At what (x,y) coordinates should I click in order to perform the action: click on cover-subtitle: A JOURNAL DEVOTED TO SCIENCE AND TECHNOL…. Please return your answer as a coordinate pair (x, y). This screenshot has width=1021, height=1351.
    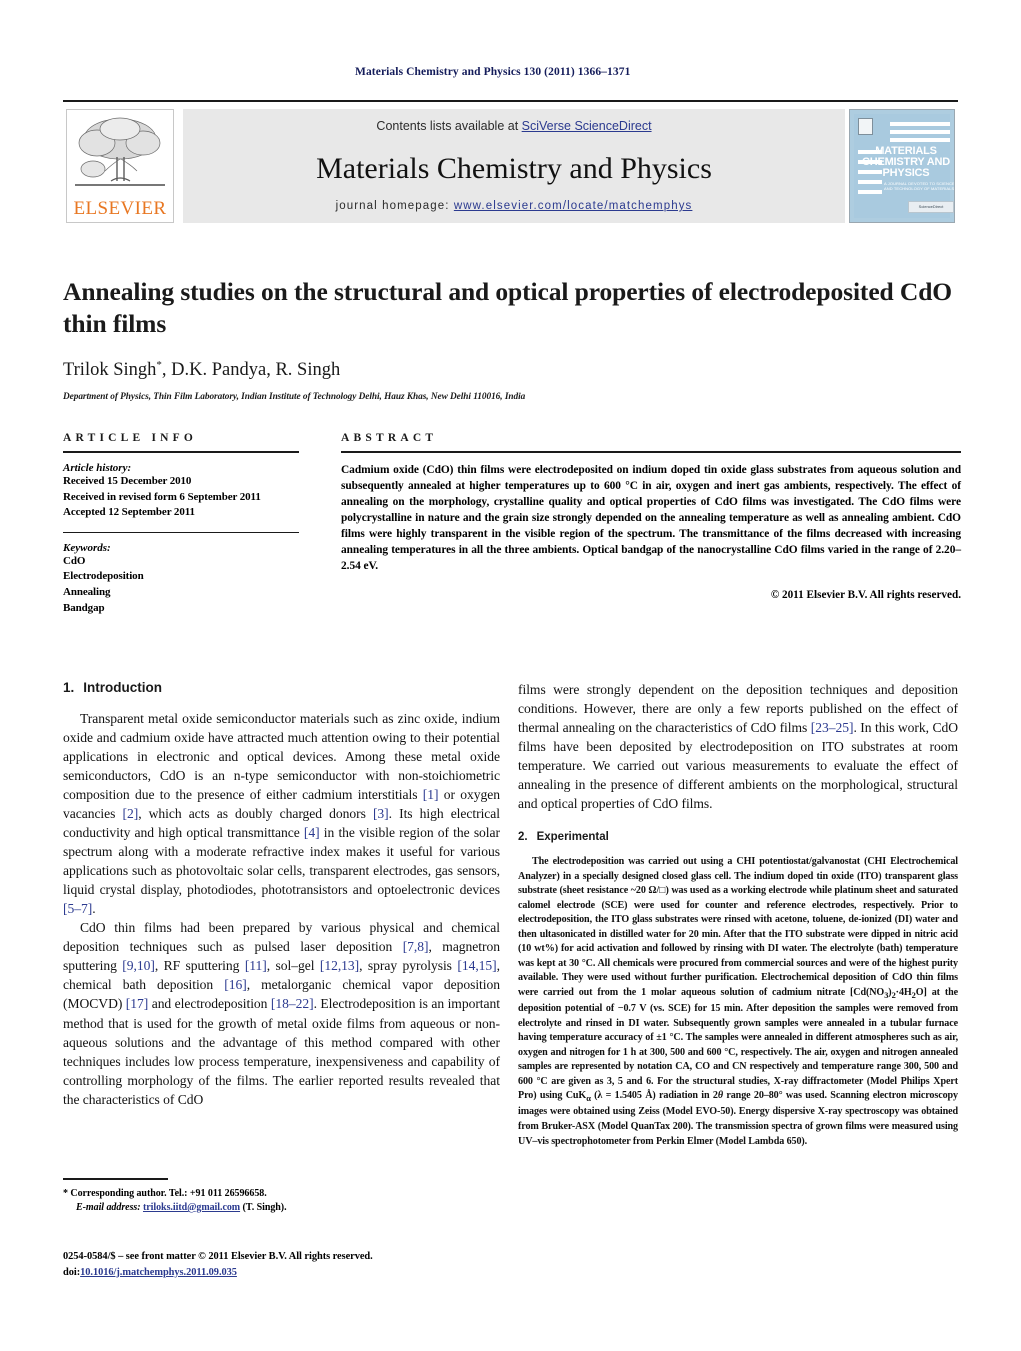
    Looking at the image, I should click on (919, 186).